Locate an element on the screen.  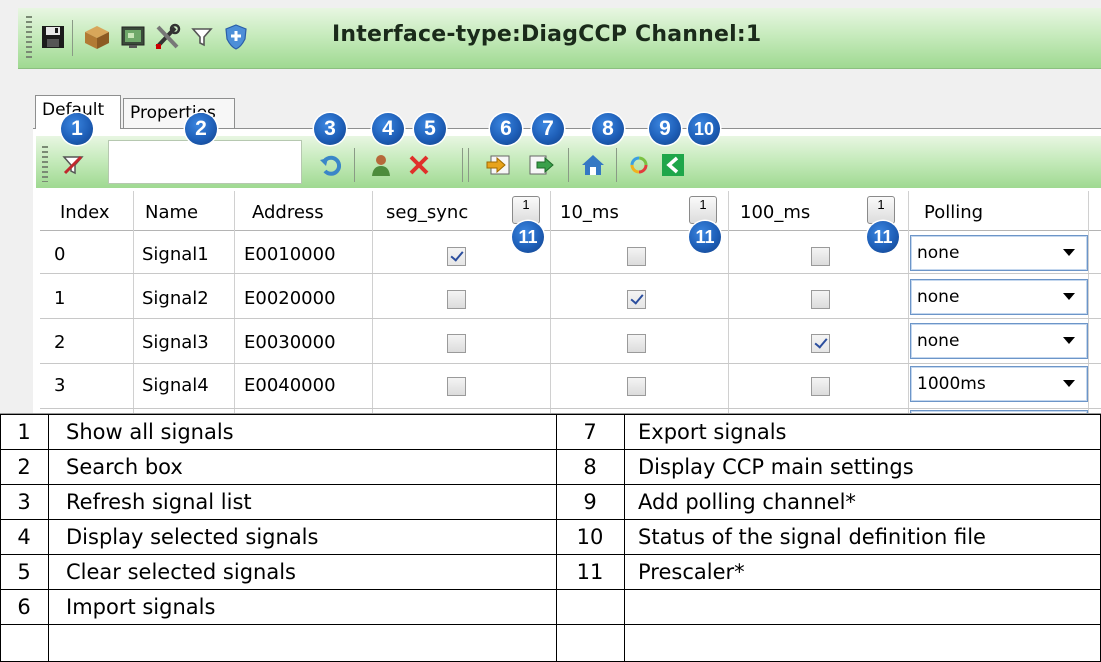
tab-properties: Properties is located at coordinates (179, 113).